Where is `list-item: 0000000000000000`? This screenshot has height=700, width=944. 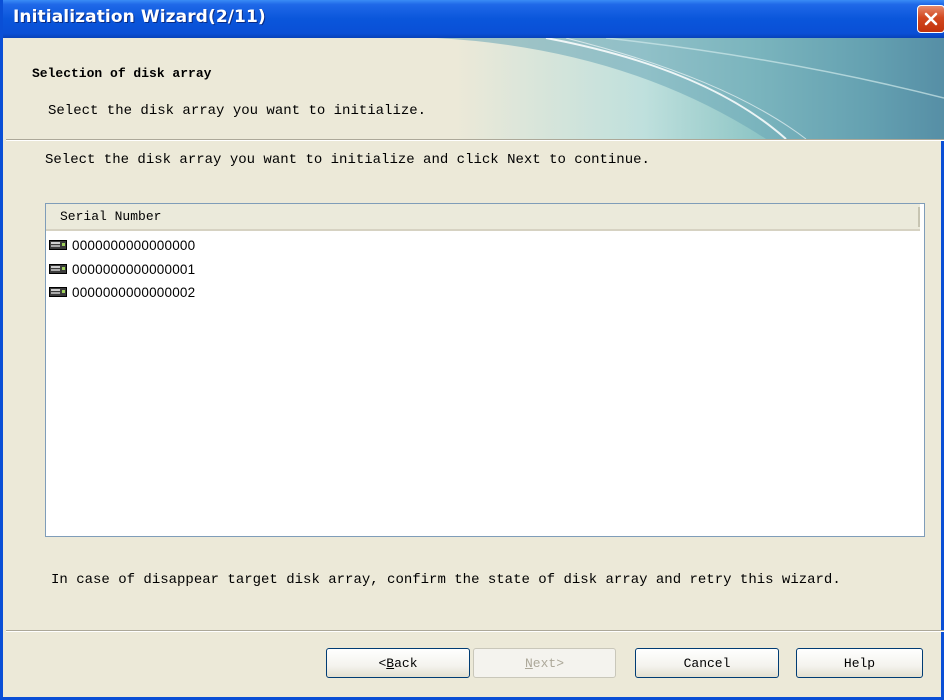 list-item: 0000000000000000 is located at coordinates (122, 245).